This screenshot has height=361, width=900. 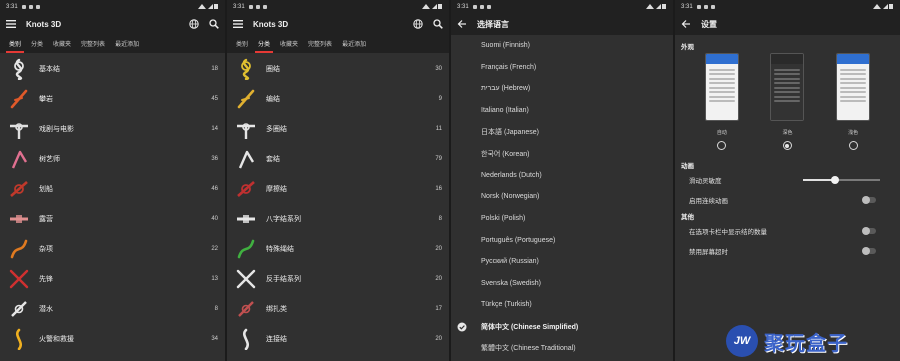 I want to click on language-option: 한국어 (Korean), so click(x=562, y=154).